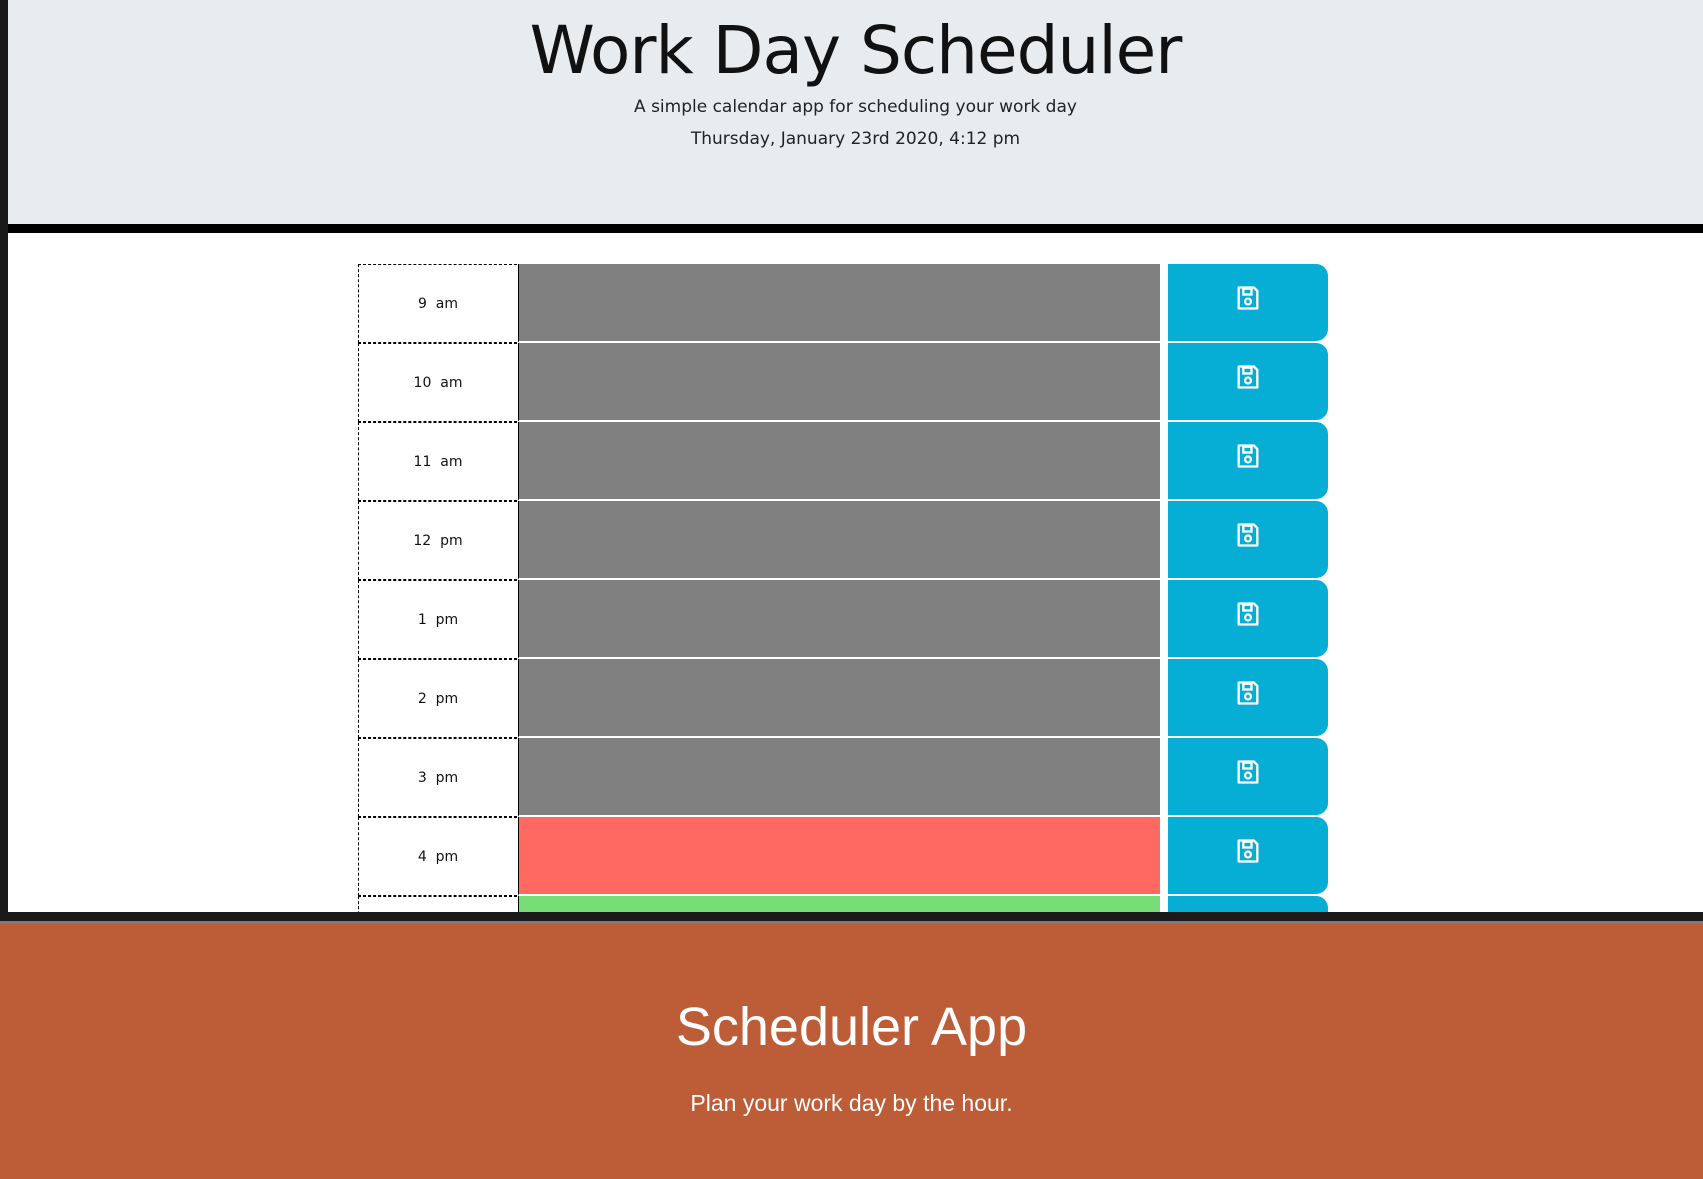 The width and height of the screenshot is (1703, 1179). I want to click on time-block-row: 10 am, so click(843, 382).